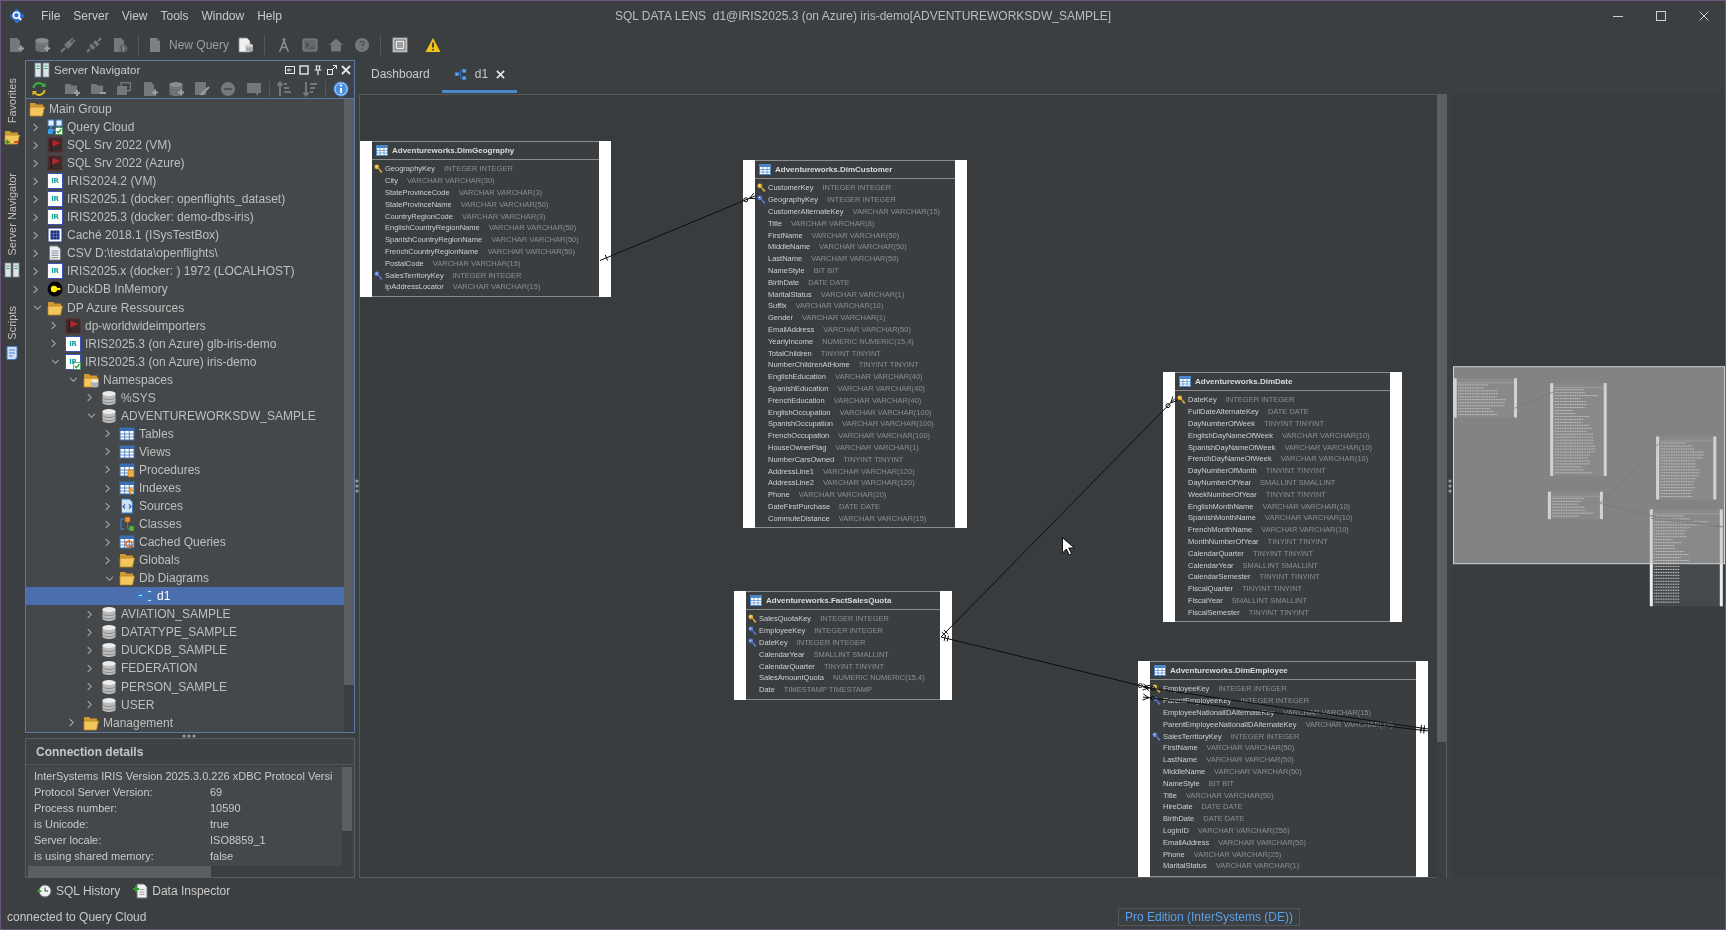 The image size is (1726, 930). I want to click on tree-item: Db Diagrams, so click(185, 578).